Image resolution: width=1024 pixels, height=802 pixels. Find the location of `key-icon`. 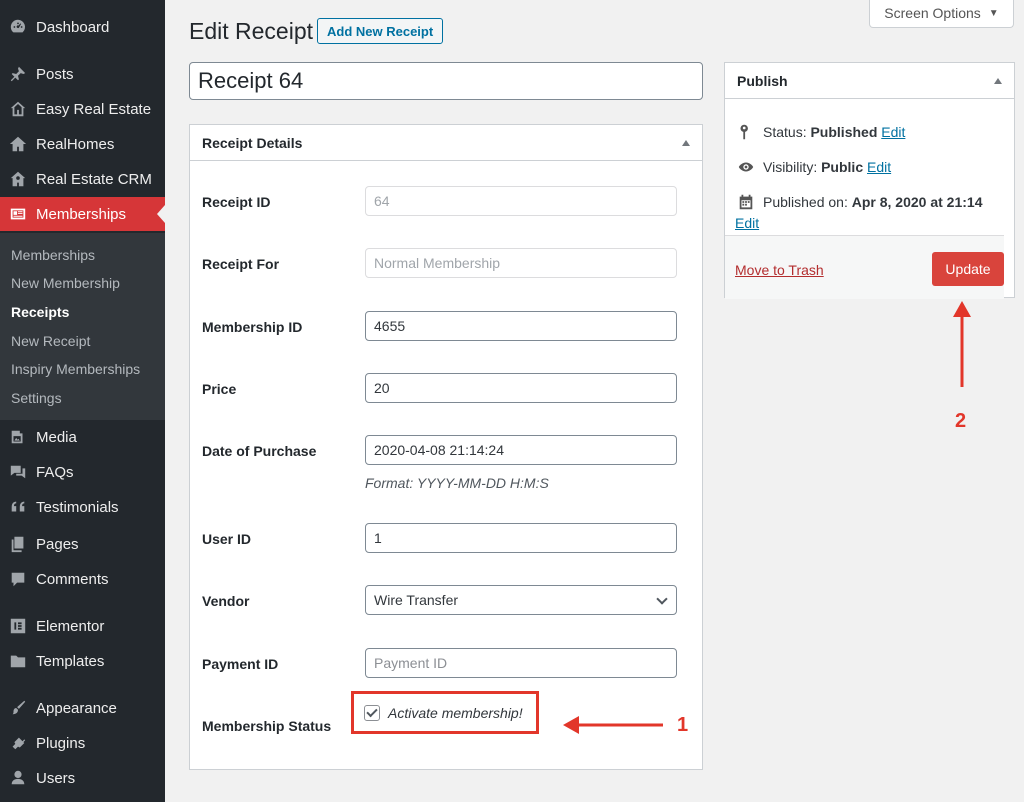

key-icon is located at coordinates (744, 132).